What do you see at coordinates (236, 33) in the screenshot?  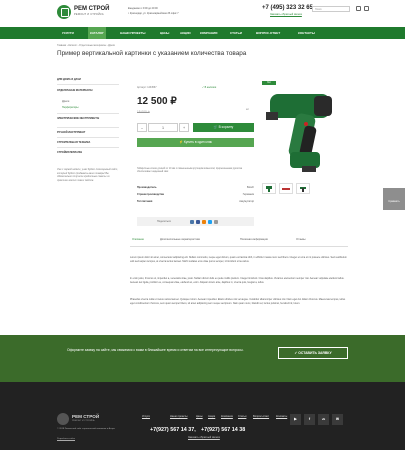 I see `nav-item-articles: Статьи` at bounding box center [236, 33].